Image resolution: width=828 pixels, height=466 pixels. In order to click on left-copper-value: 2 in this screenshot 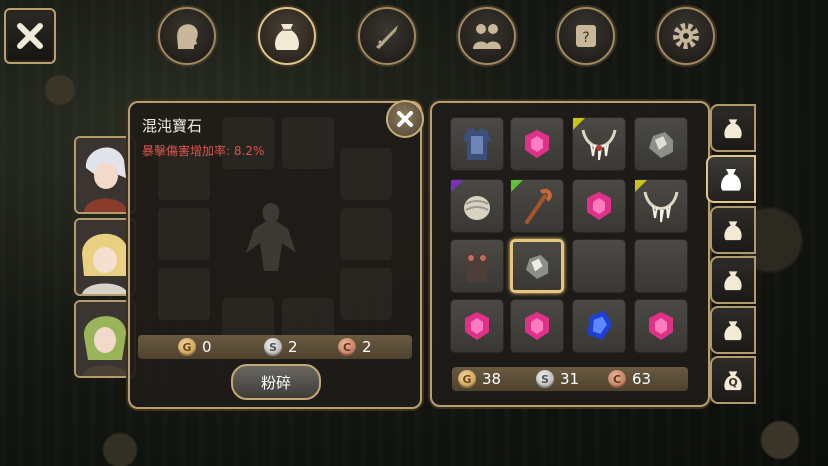, I will do `click(367, 347)`.